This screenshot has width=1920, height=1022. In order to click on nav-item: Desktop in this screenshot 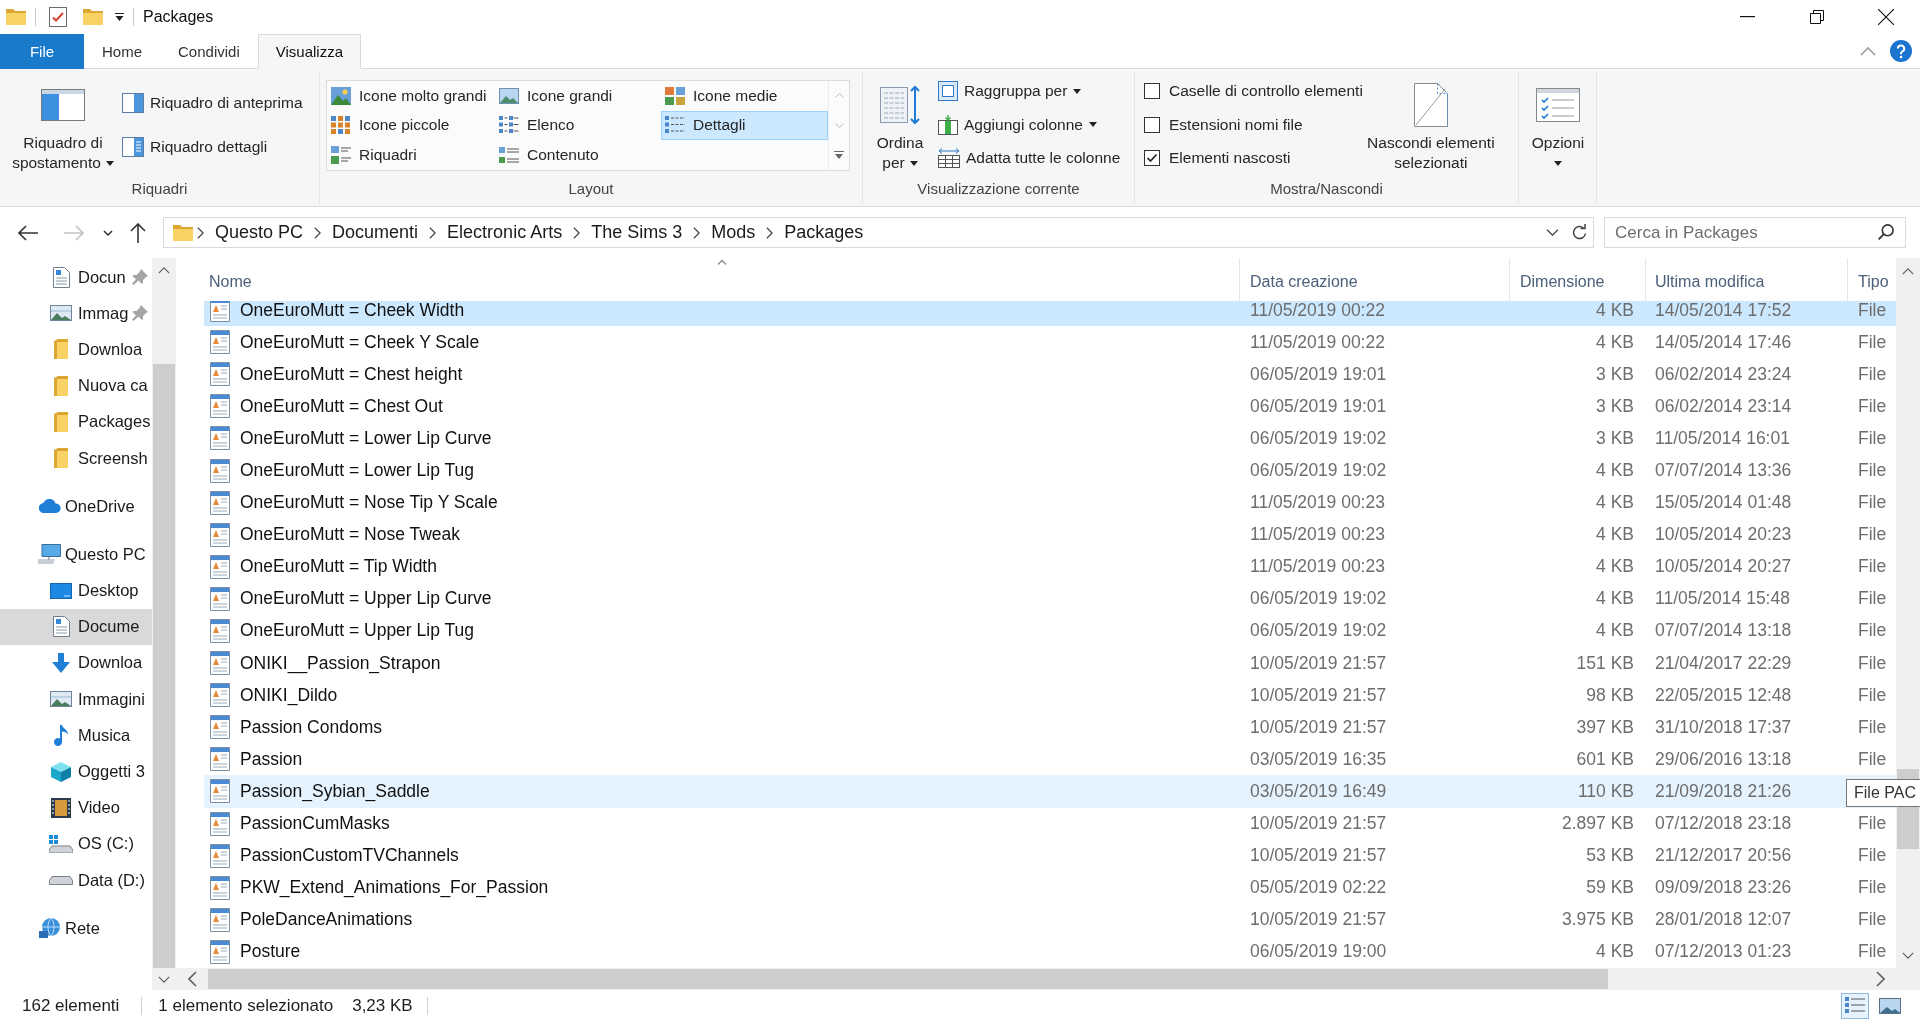, I will do `click(76, 590)`.